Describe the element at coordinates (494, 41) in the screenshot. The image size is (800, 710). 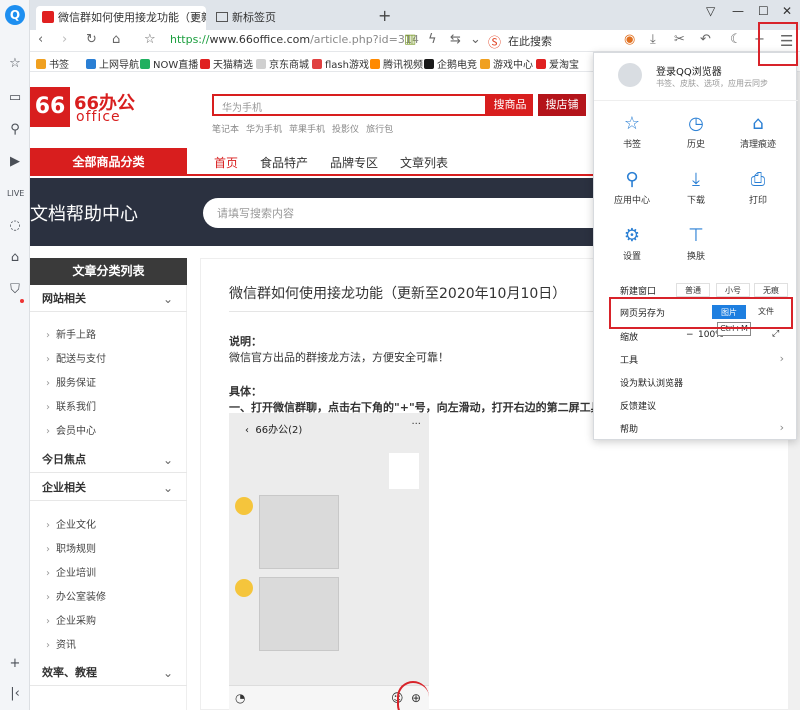
I see `sogou-icon: Ⓢ` at that location.